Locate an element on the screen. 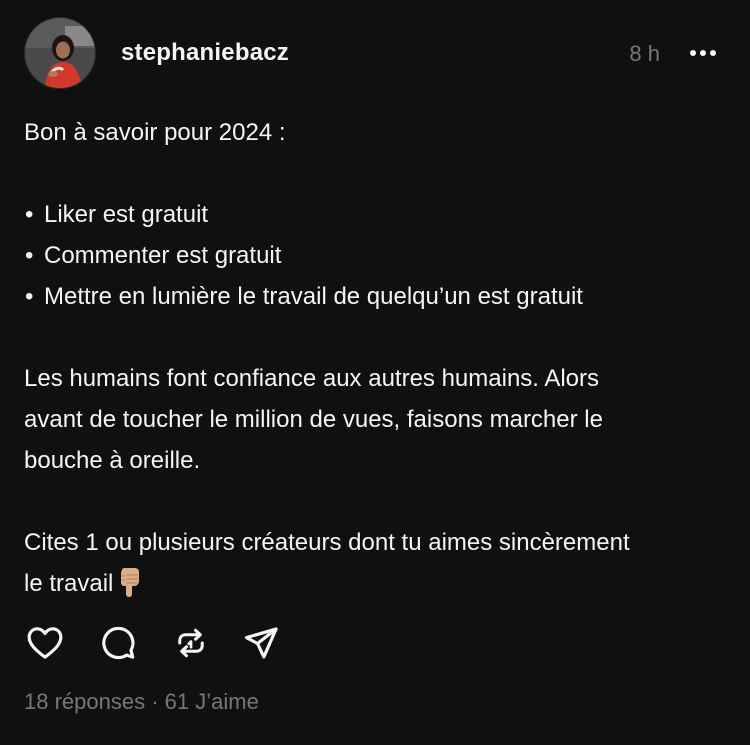 The height and width of the screenshot is (745, 750). reply-button is located at coordinates (118, 643).